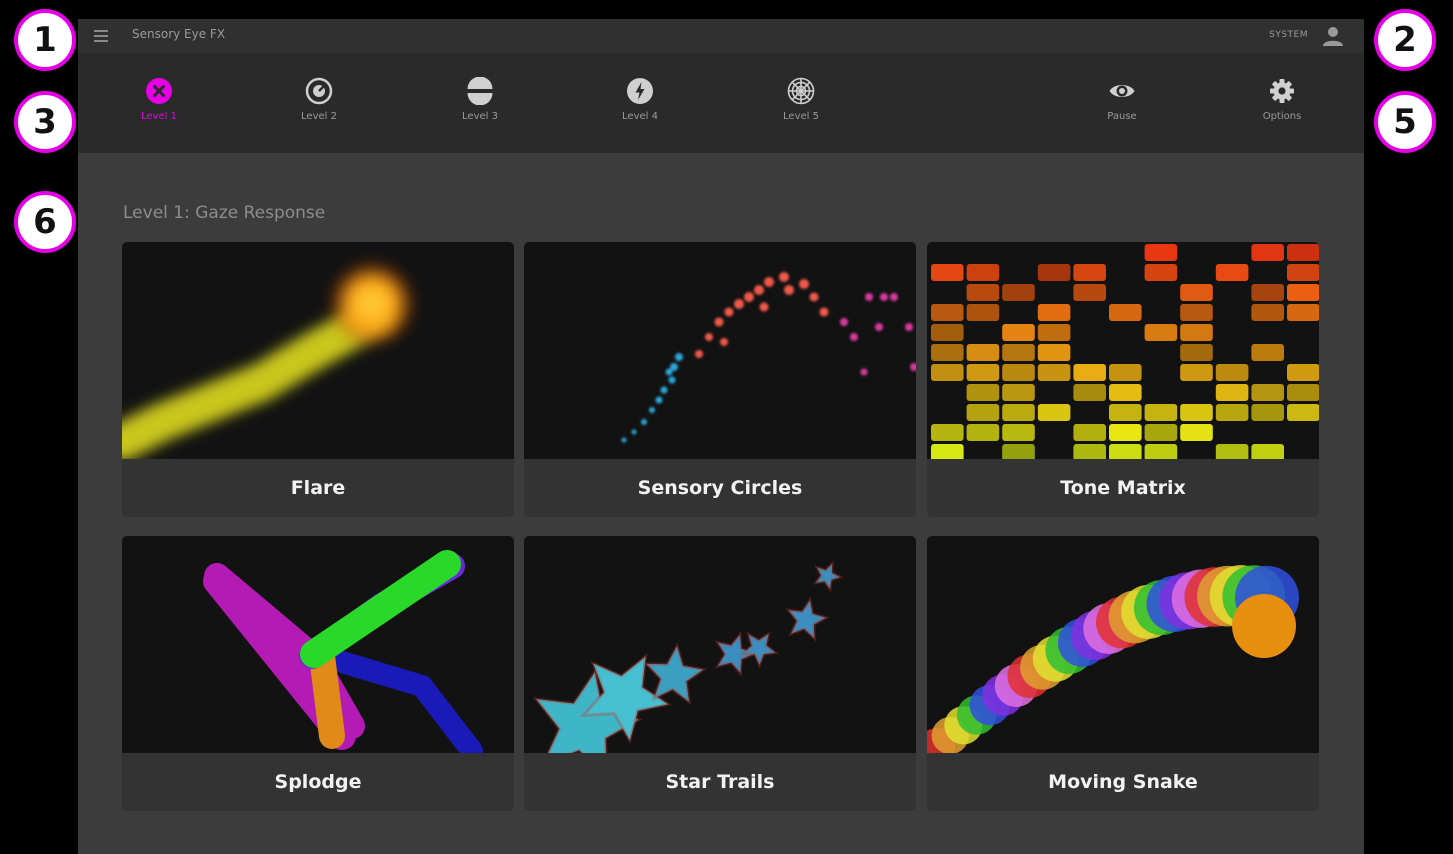  I want to click on card-flare-title: Flare, so click(318, 488).